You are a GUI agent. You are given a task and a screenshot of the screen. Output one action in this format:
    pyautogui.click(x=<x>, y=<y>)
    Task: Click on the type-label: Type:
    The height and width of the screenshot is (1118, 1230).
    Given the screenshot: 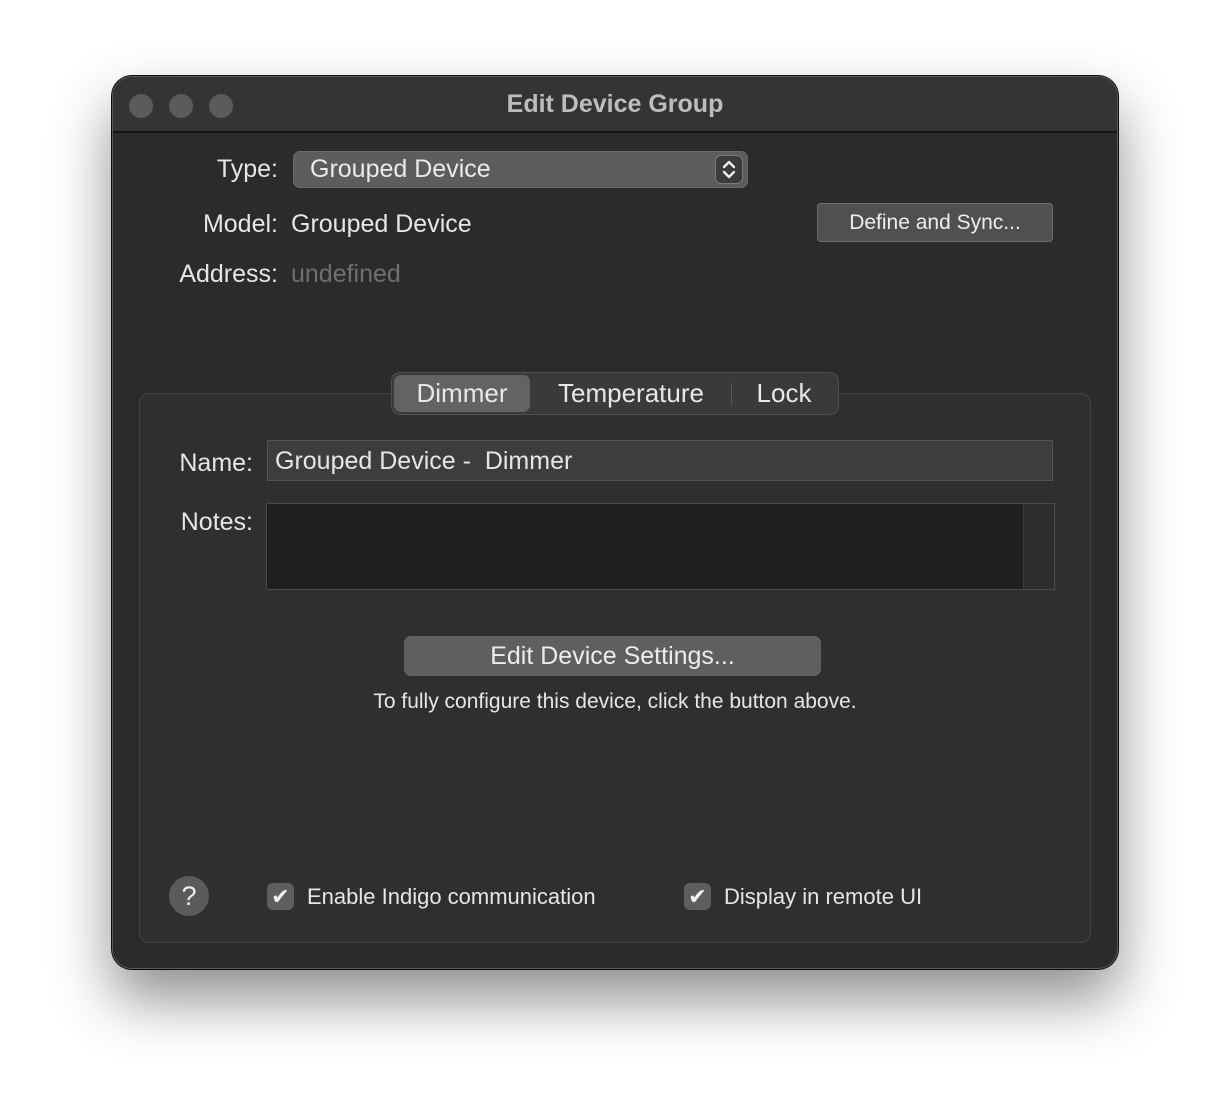 What is the action you would take?
    pyautogui.click(x=247, y=169)
    